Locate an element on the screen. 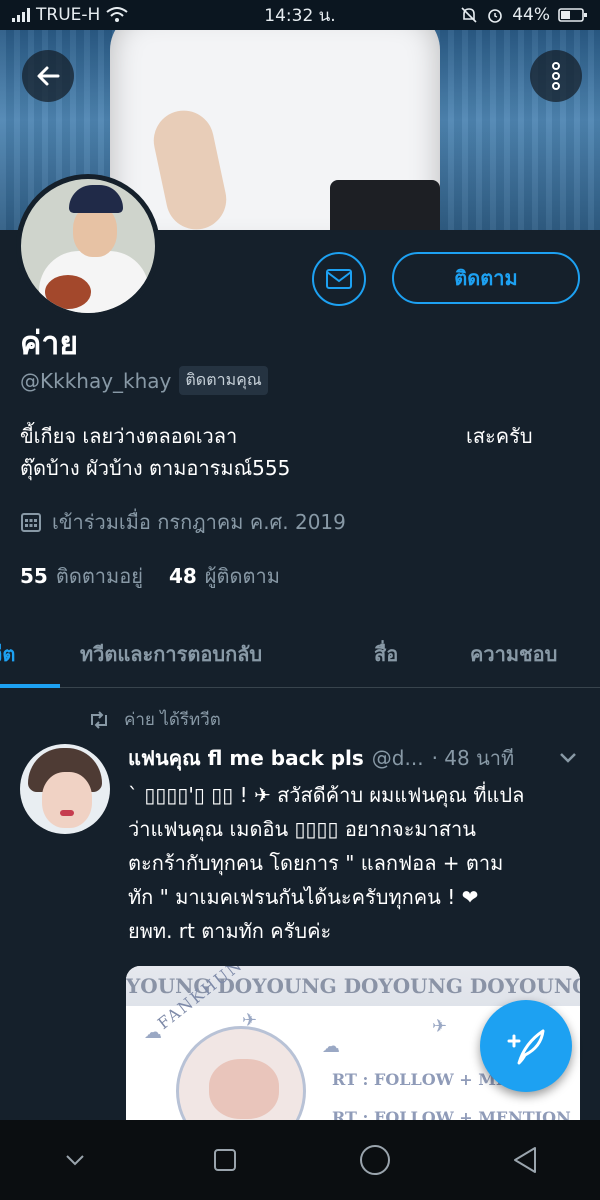 The width and height of the screenshot is (600, 1200). calendar-icon is located at coordinates (31, 522).